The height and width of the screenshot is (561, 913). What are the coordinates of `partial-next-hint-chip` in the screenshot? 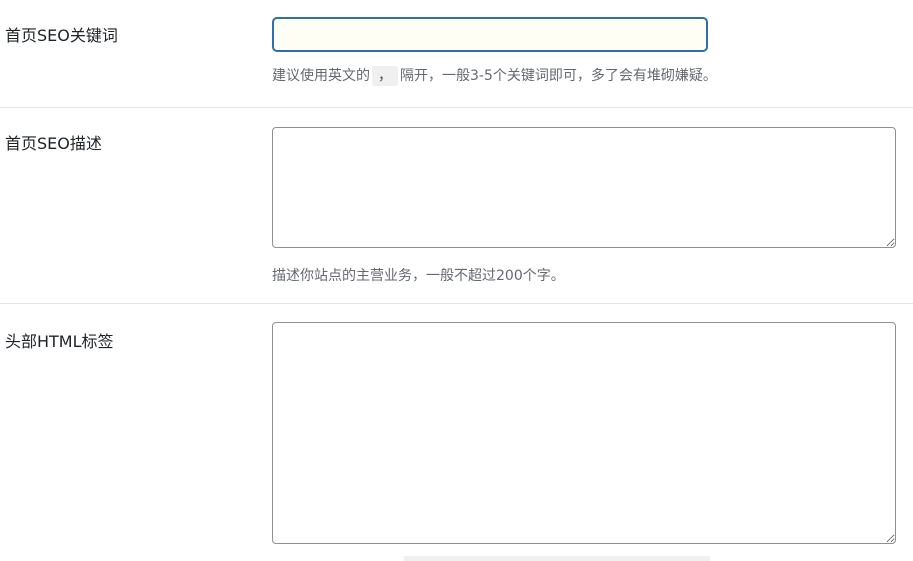 It's located at (557, 558).